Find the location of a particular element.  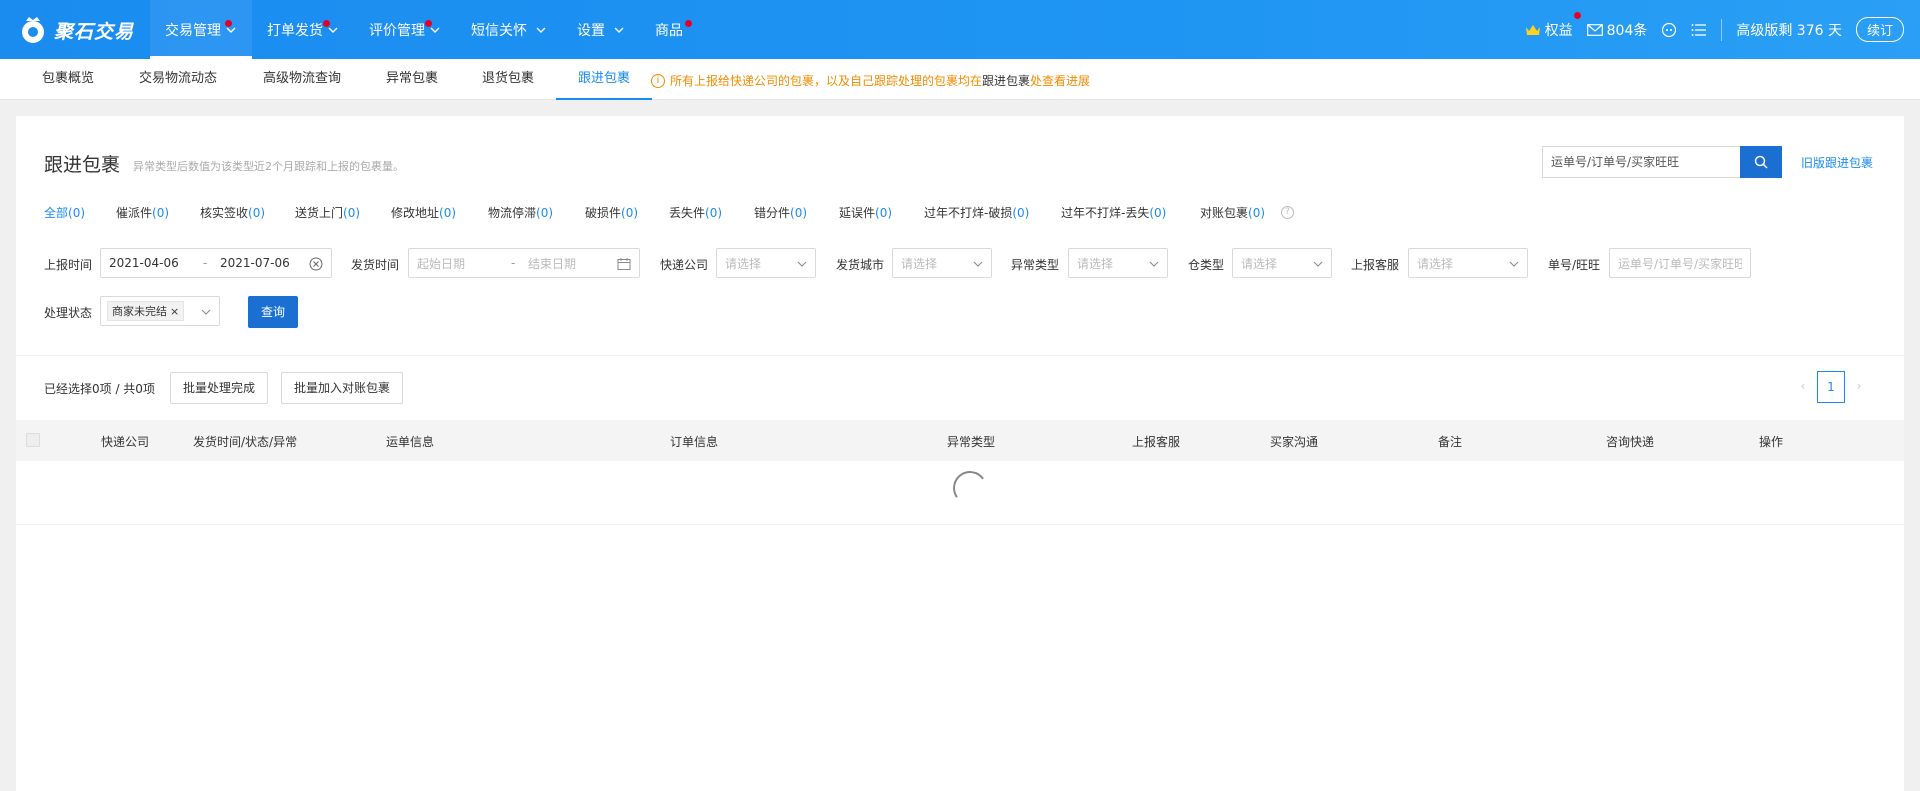

nav-review-management: 评价管理 is located at coordinates (405, 29).